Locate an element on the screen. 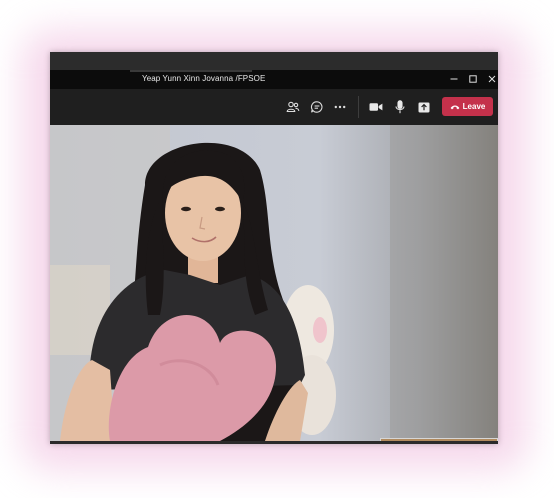  leave-button: Leave is located at coordinates (467, 106).